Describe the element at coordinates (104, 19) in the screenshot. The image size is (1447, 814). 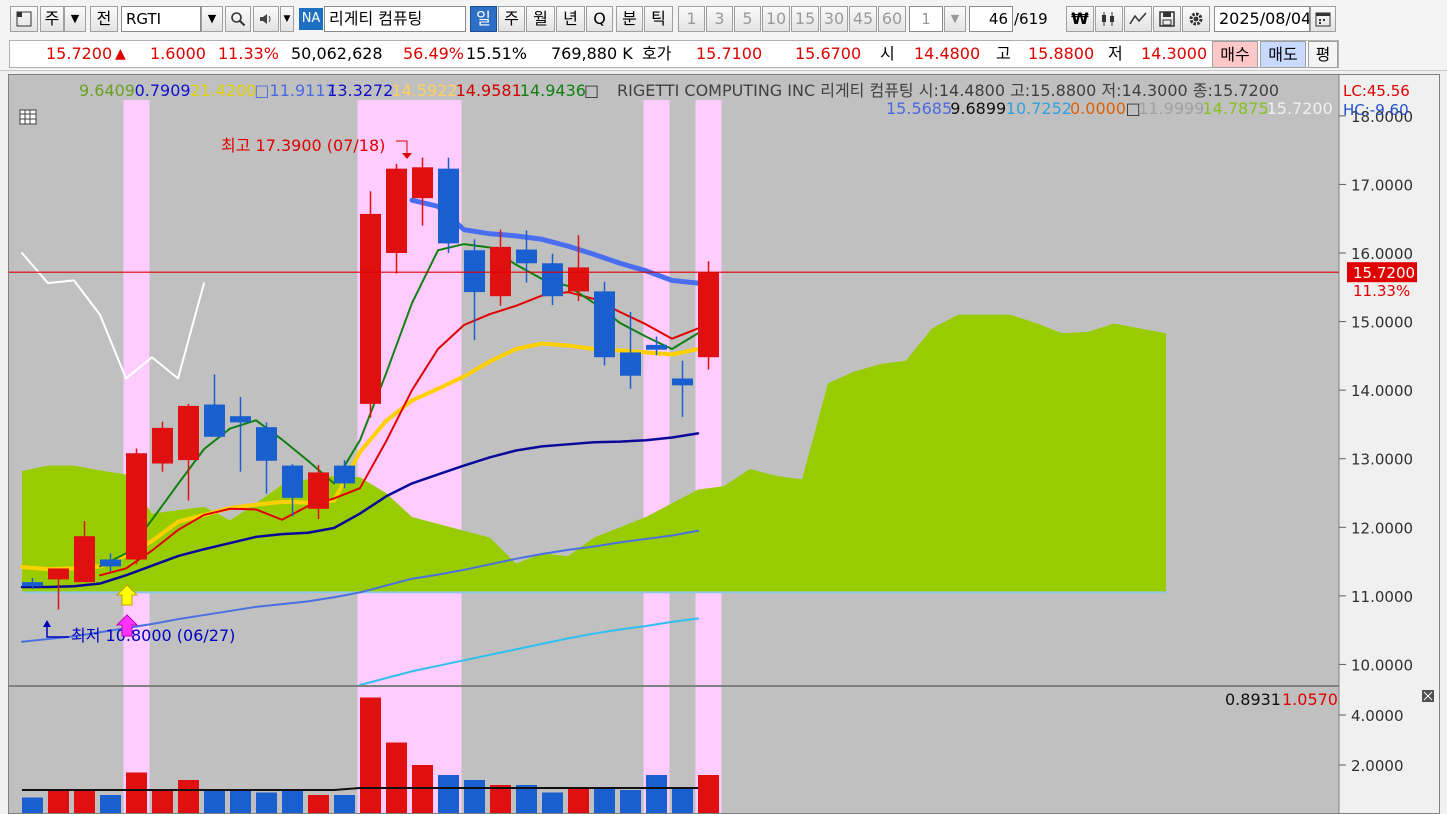
I see `prev-button: 전` at that location.